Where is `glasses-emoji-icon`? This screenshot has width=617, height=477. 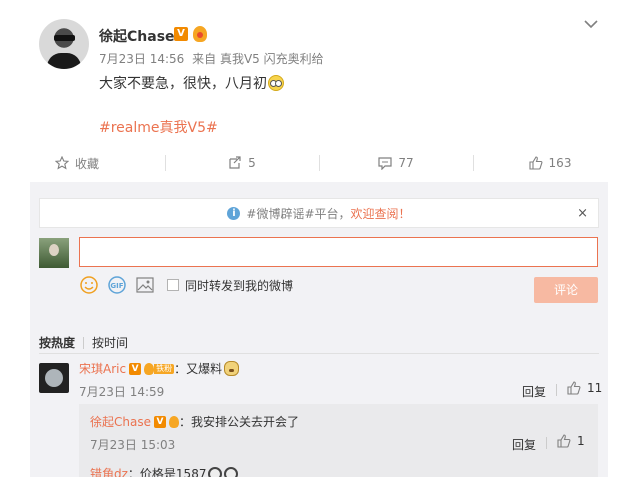 glasses-emoji-icon is located at coordinates (276, 83).